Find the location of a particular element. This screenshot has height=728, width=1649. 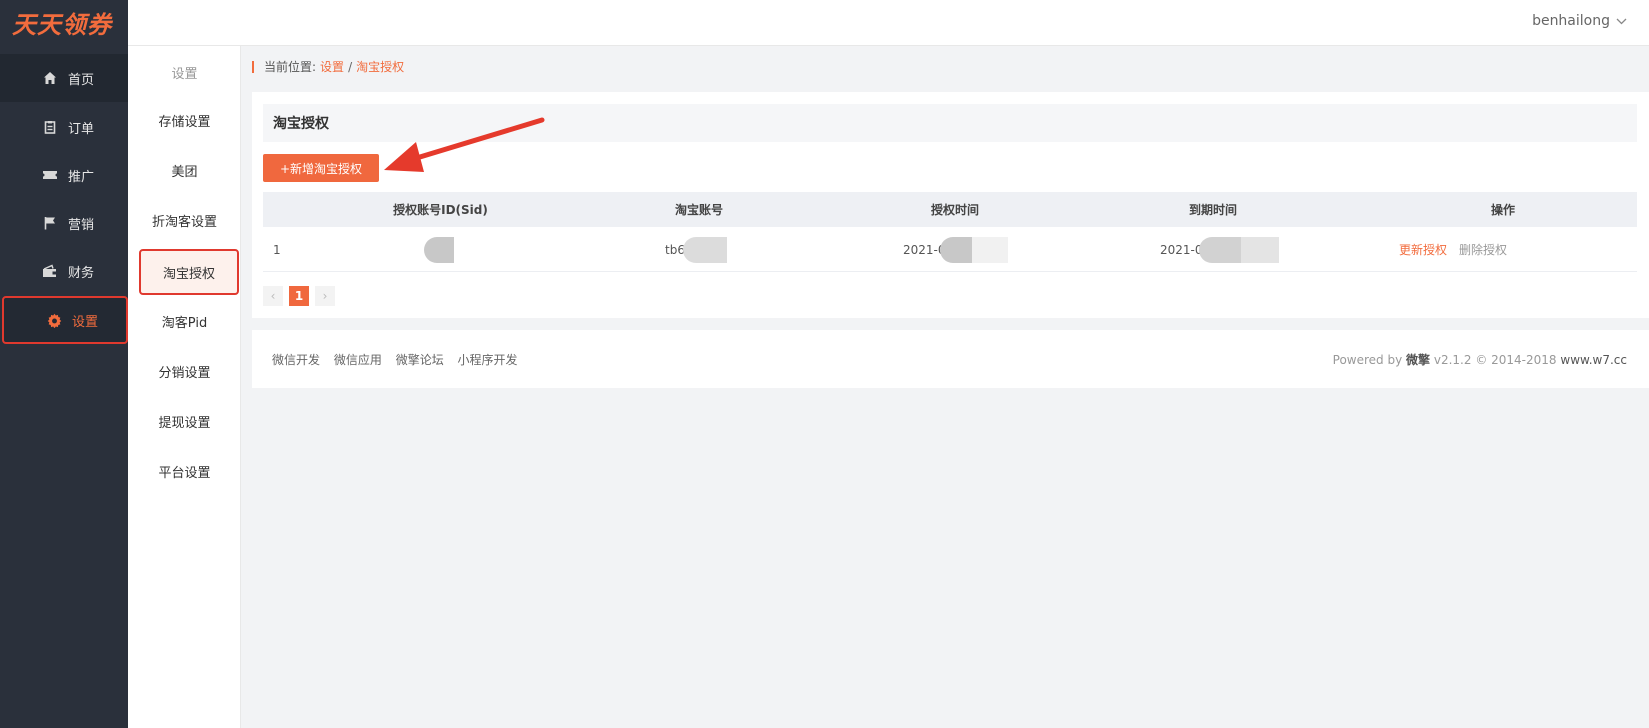

flag-icon is located at coordinates (50, 223).